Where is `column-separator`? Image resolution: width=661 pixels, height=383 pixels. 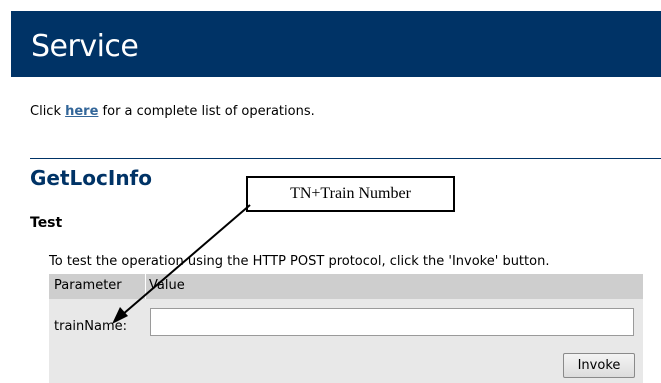 column-separator is located at coordinates (145, 286).